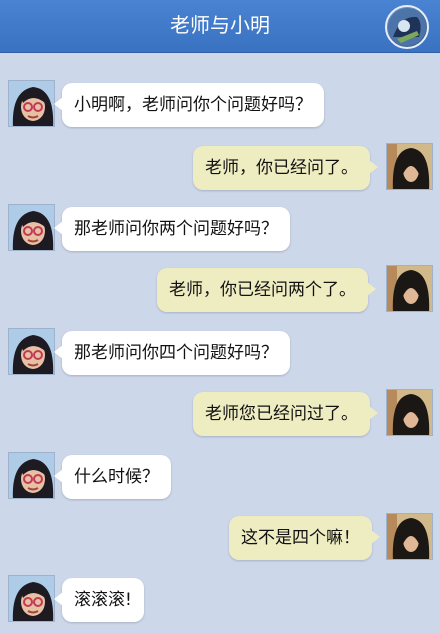  Describe the element at coordinates (220, 601) in the screenshot. I see `message-row: 滚滚滚!` at that location.